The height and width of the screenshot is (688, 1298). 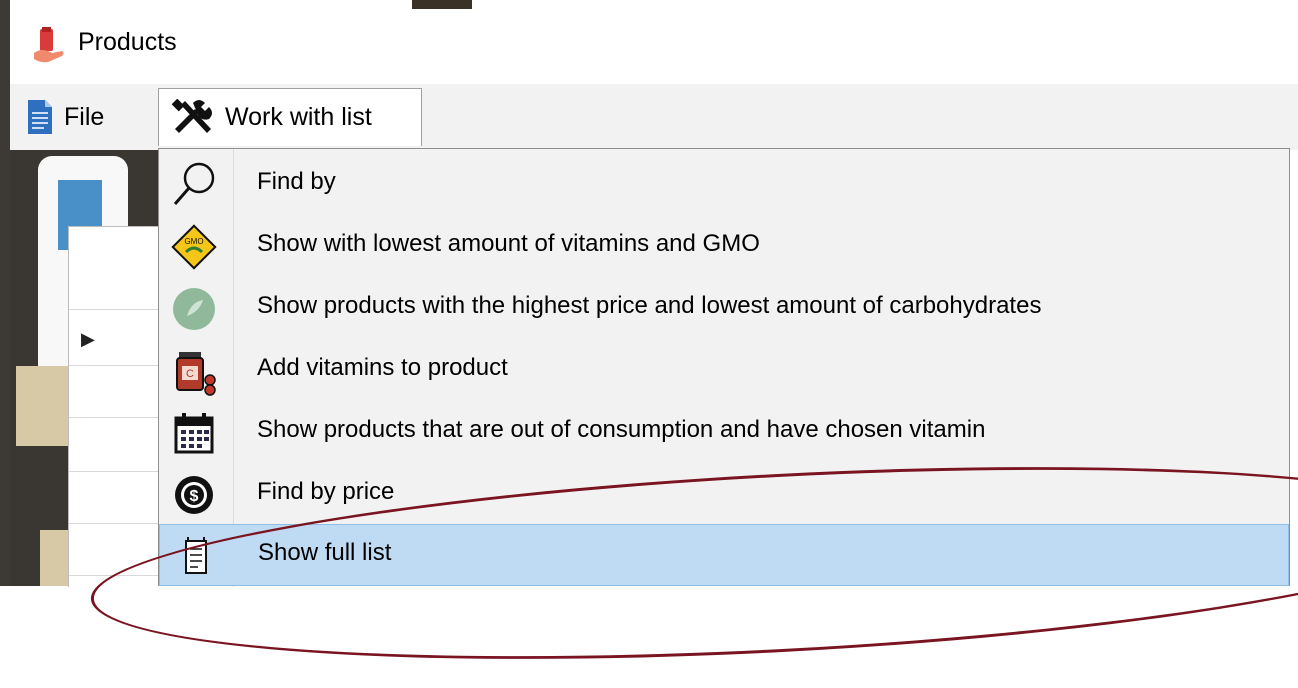 What do you see at coordinates (194, 309) in the screenshot?
I see `green-leaf-circle-icon` at bounding box center [194, 309].